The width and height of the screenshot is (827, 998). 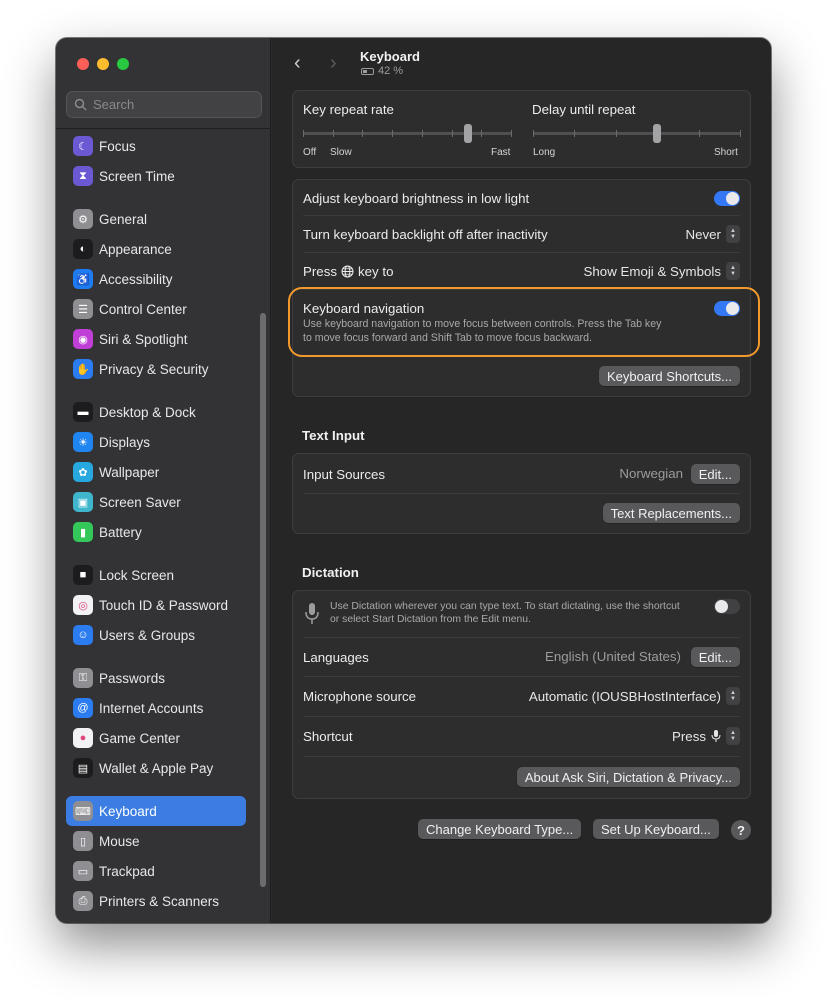 I want to click on delay-slider, so click(x=637, y=134).